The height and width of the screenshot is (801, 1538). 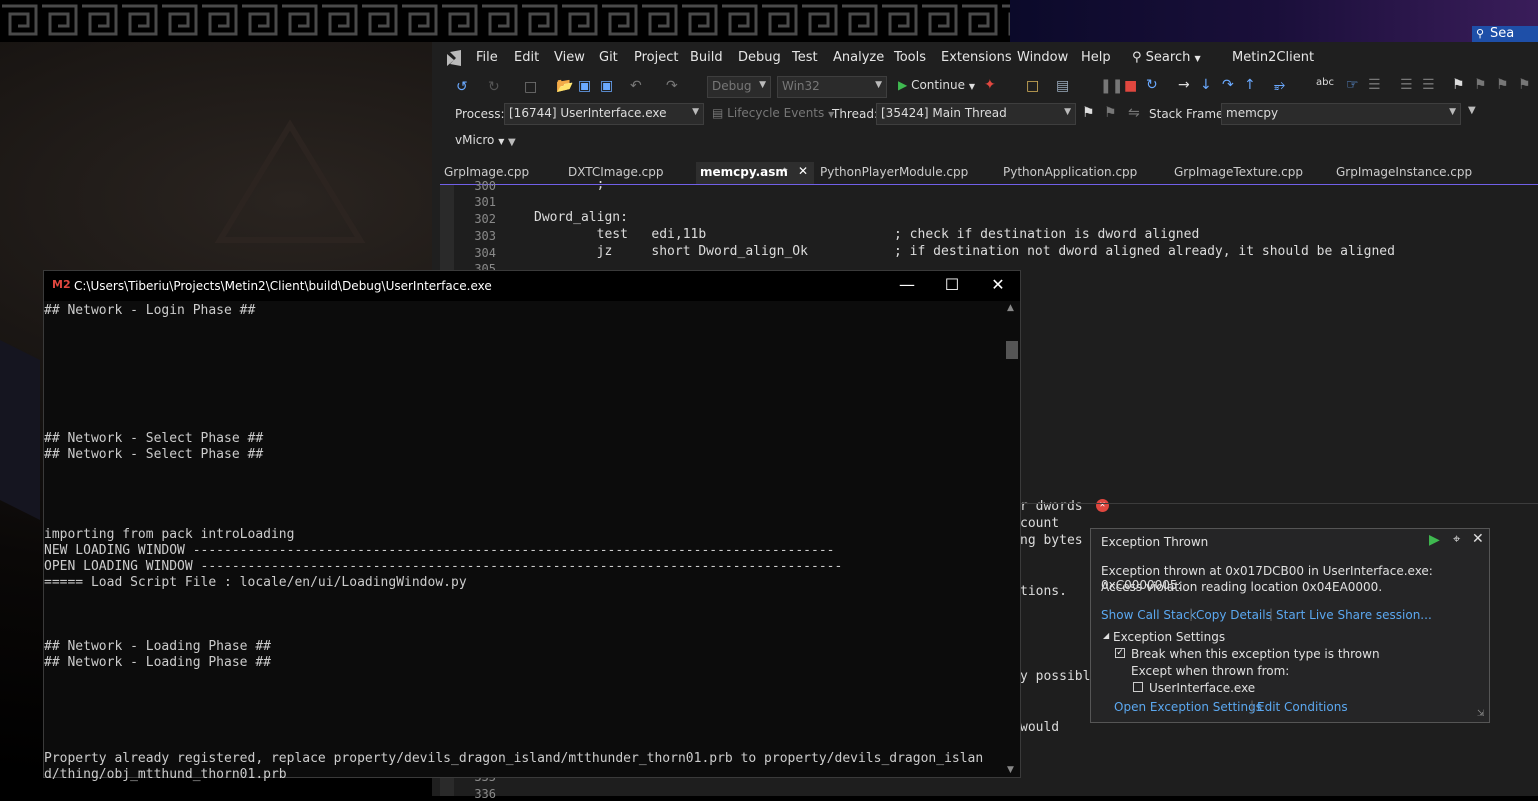 I want to click on restart-icon: ↻, so click(x=1152, y=85).